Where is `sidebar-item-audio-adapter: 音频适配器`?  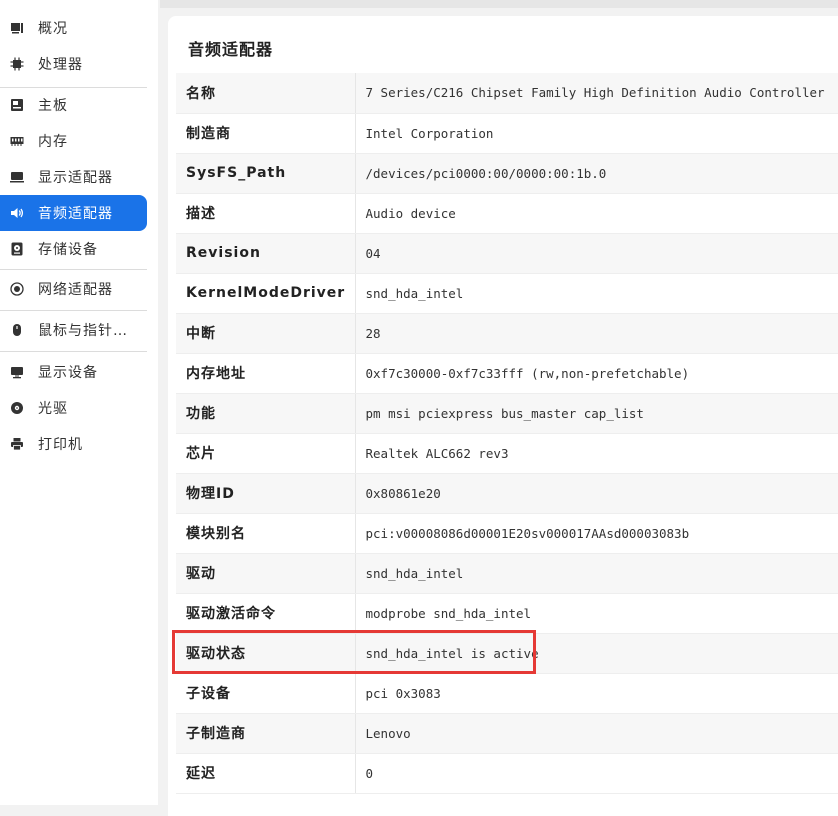 sidebar-item-audio-adapter: 音频适配器 is located at coordinates (73, 213).